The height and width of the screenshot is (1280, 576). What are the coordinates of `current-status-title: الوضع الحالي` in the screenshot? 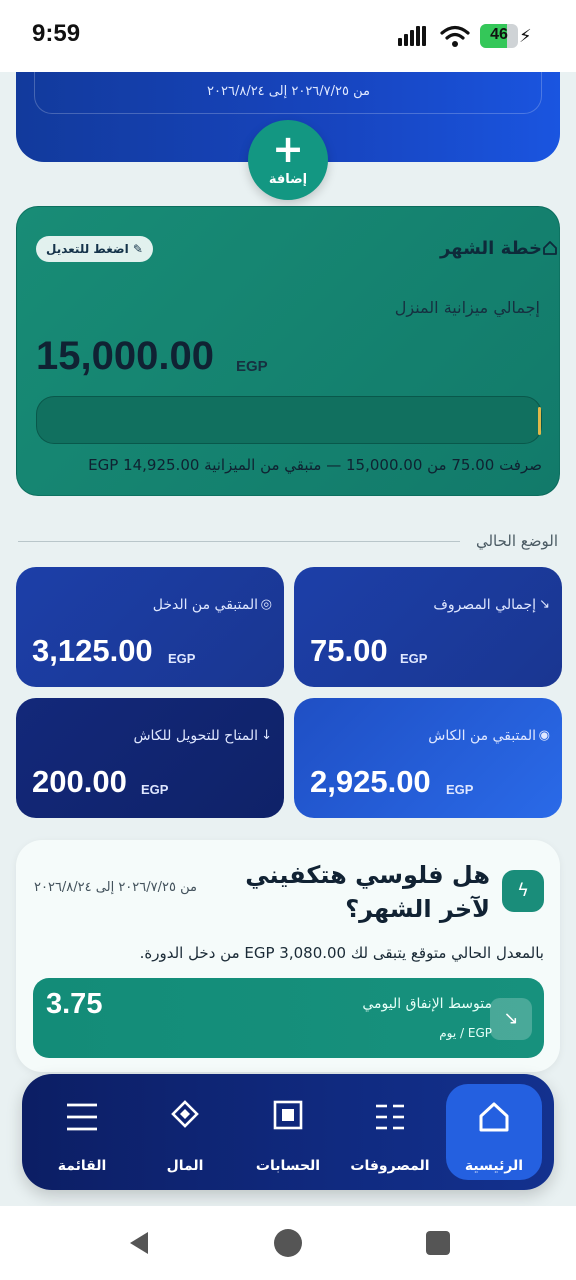 It's located at (516, 541).